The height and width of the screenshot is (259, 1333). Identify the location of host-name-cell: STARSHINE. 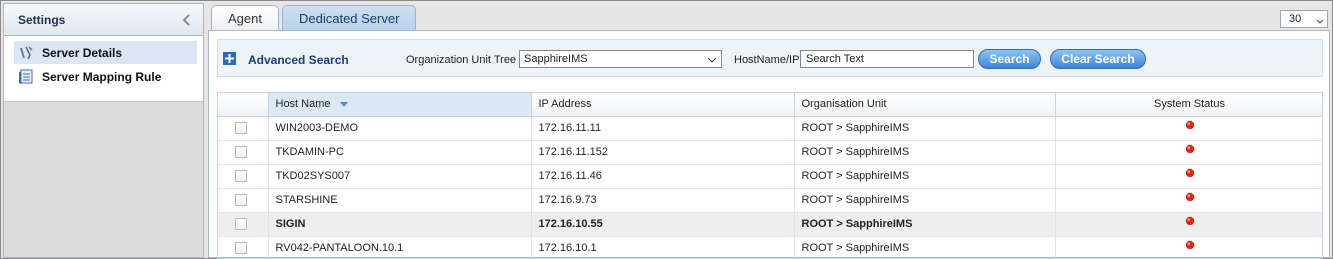
(400, 200).